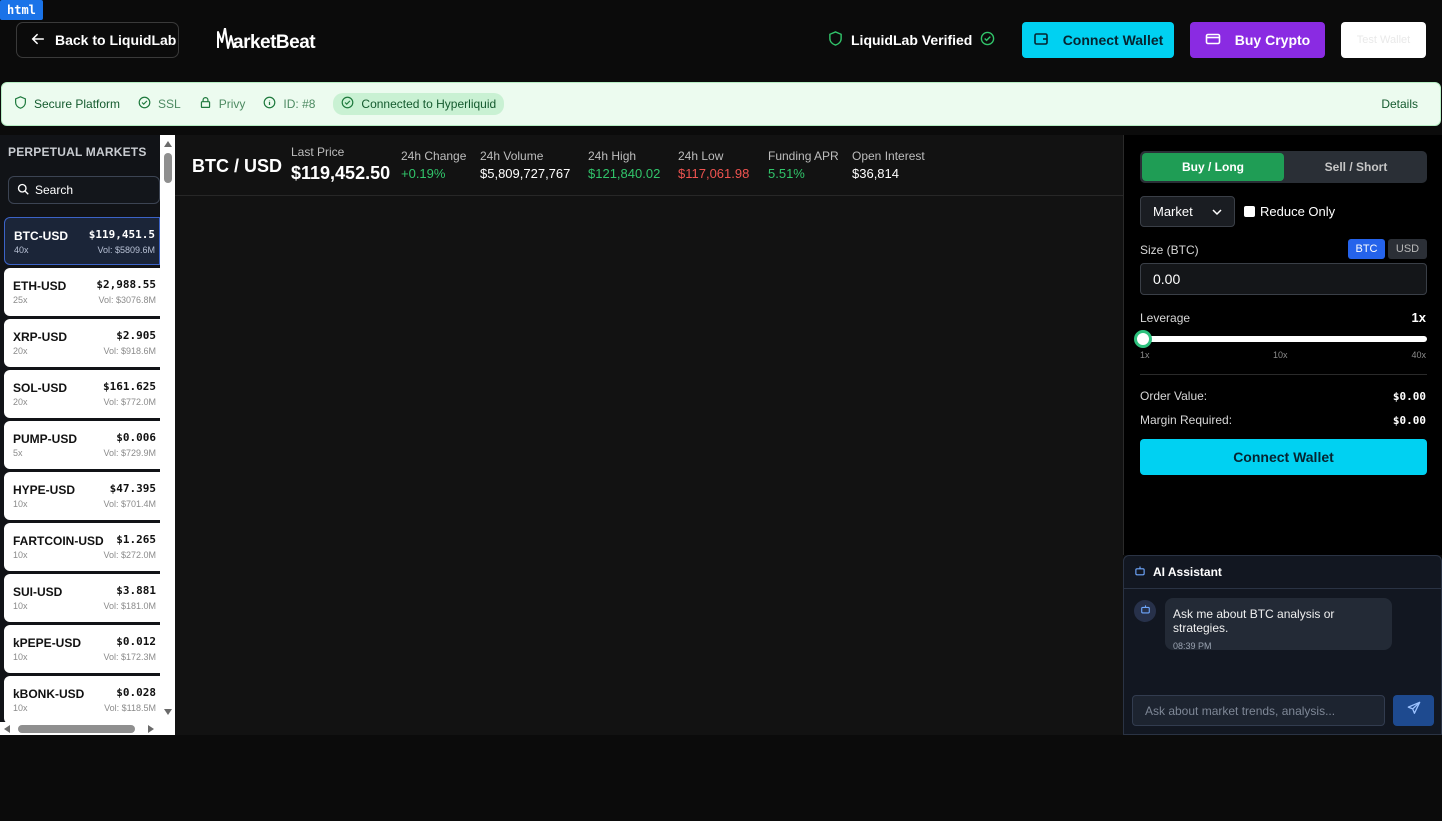 This screenshot has width=1442, height=821. What do you see at coordinates (151, 729) in the screenshot?
I see `scroll-right-arrow-icon` at bounding box center [151, 729].